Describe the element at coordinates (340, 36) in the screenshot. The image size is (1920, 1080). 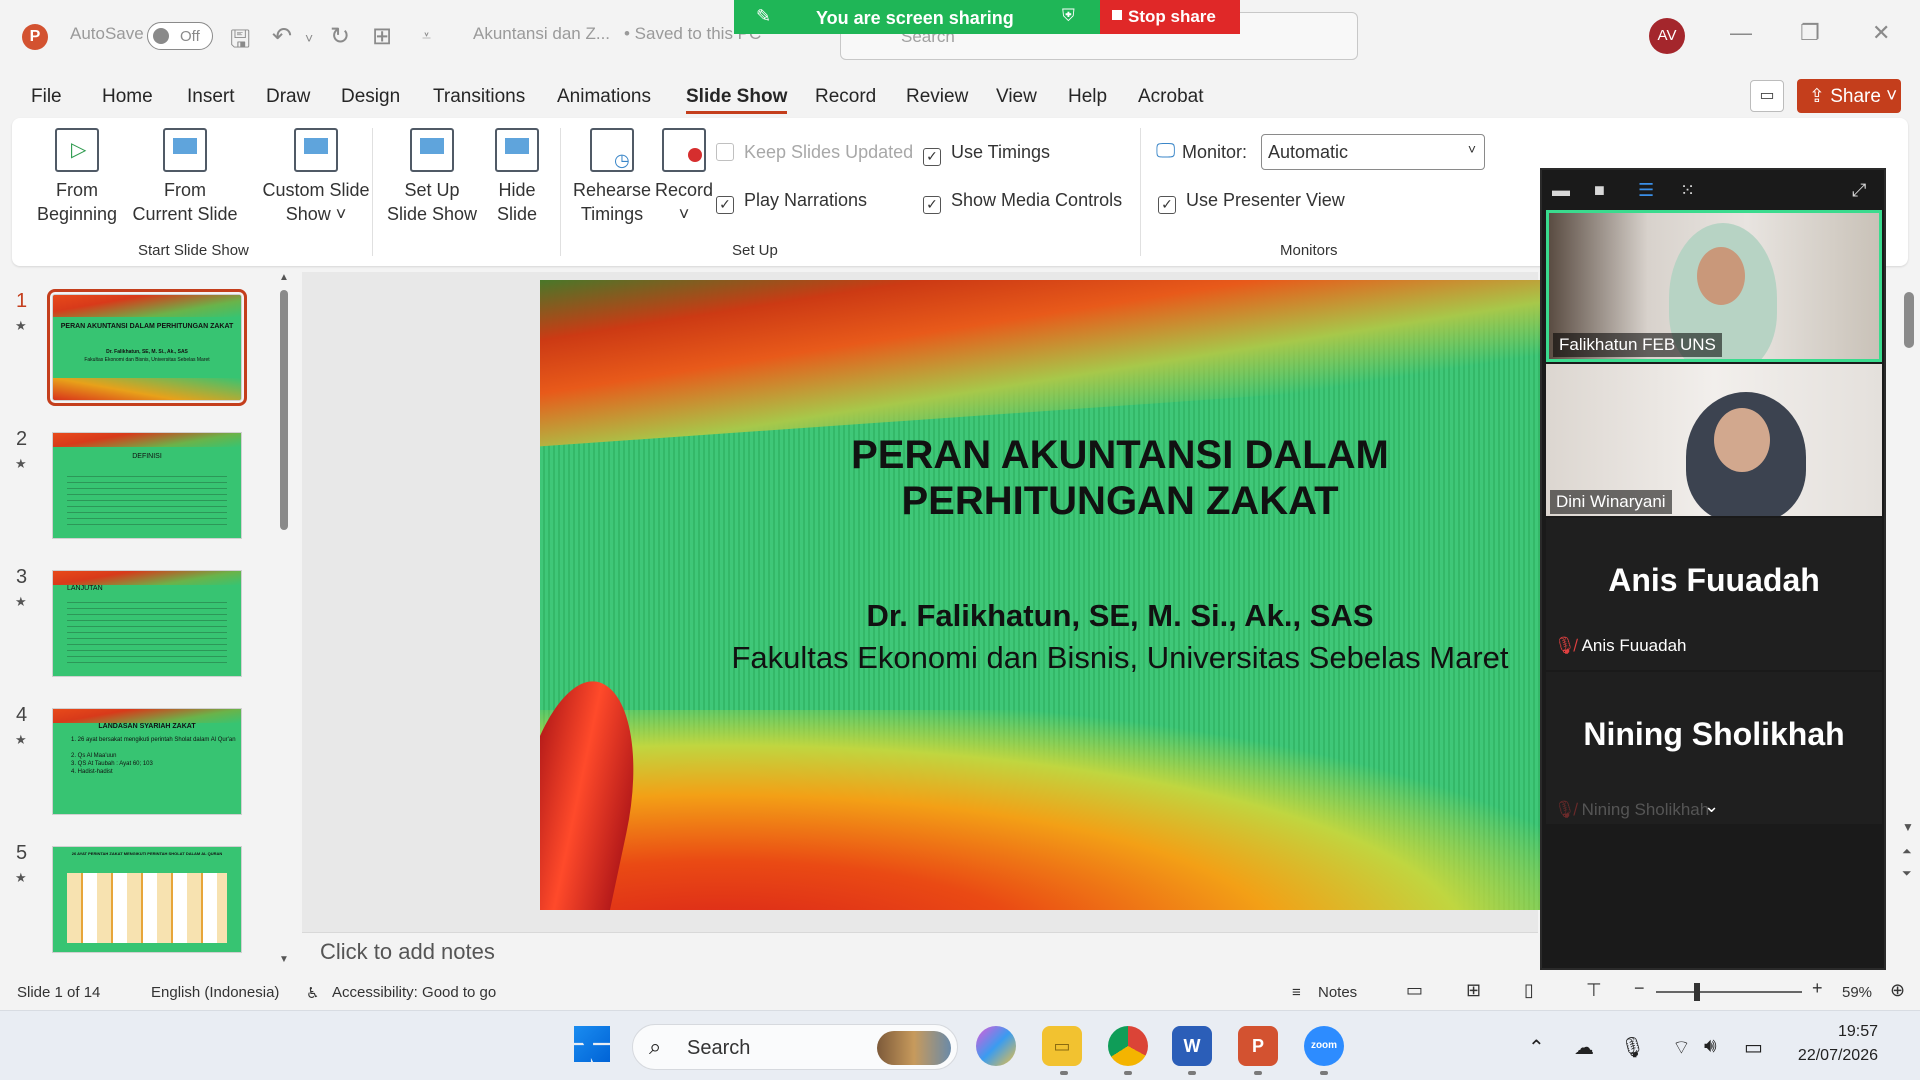
I see `redo-icon: ↻` at that location.